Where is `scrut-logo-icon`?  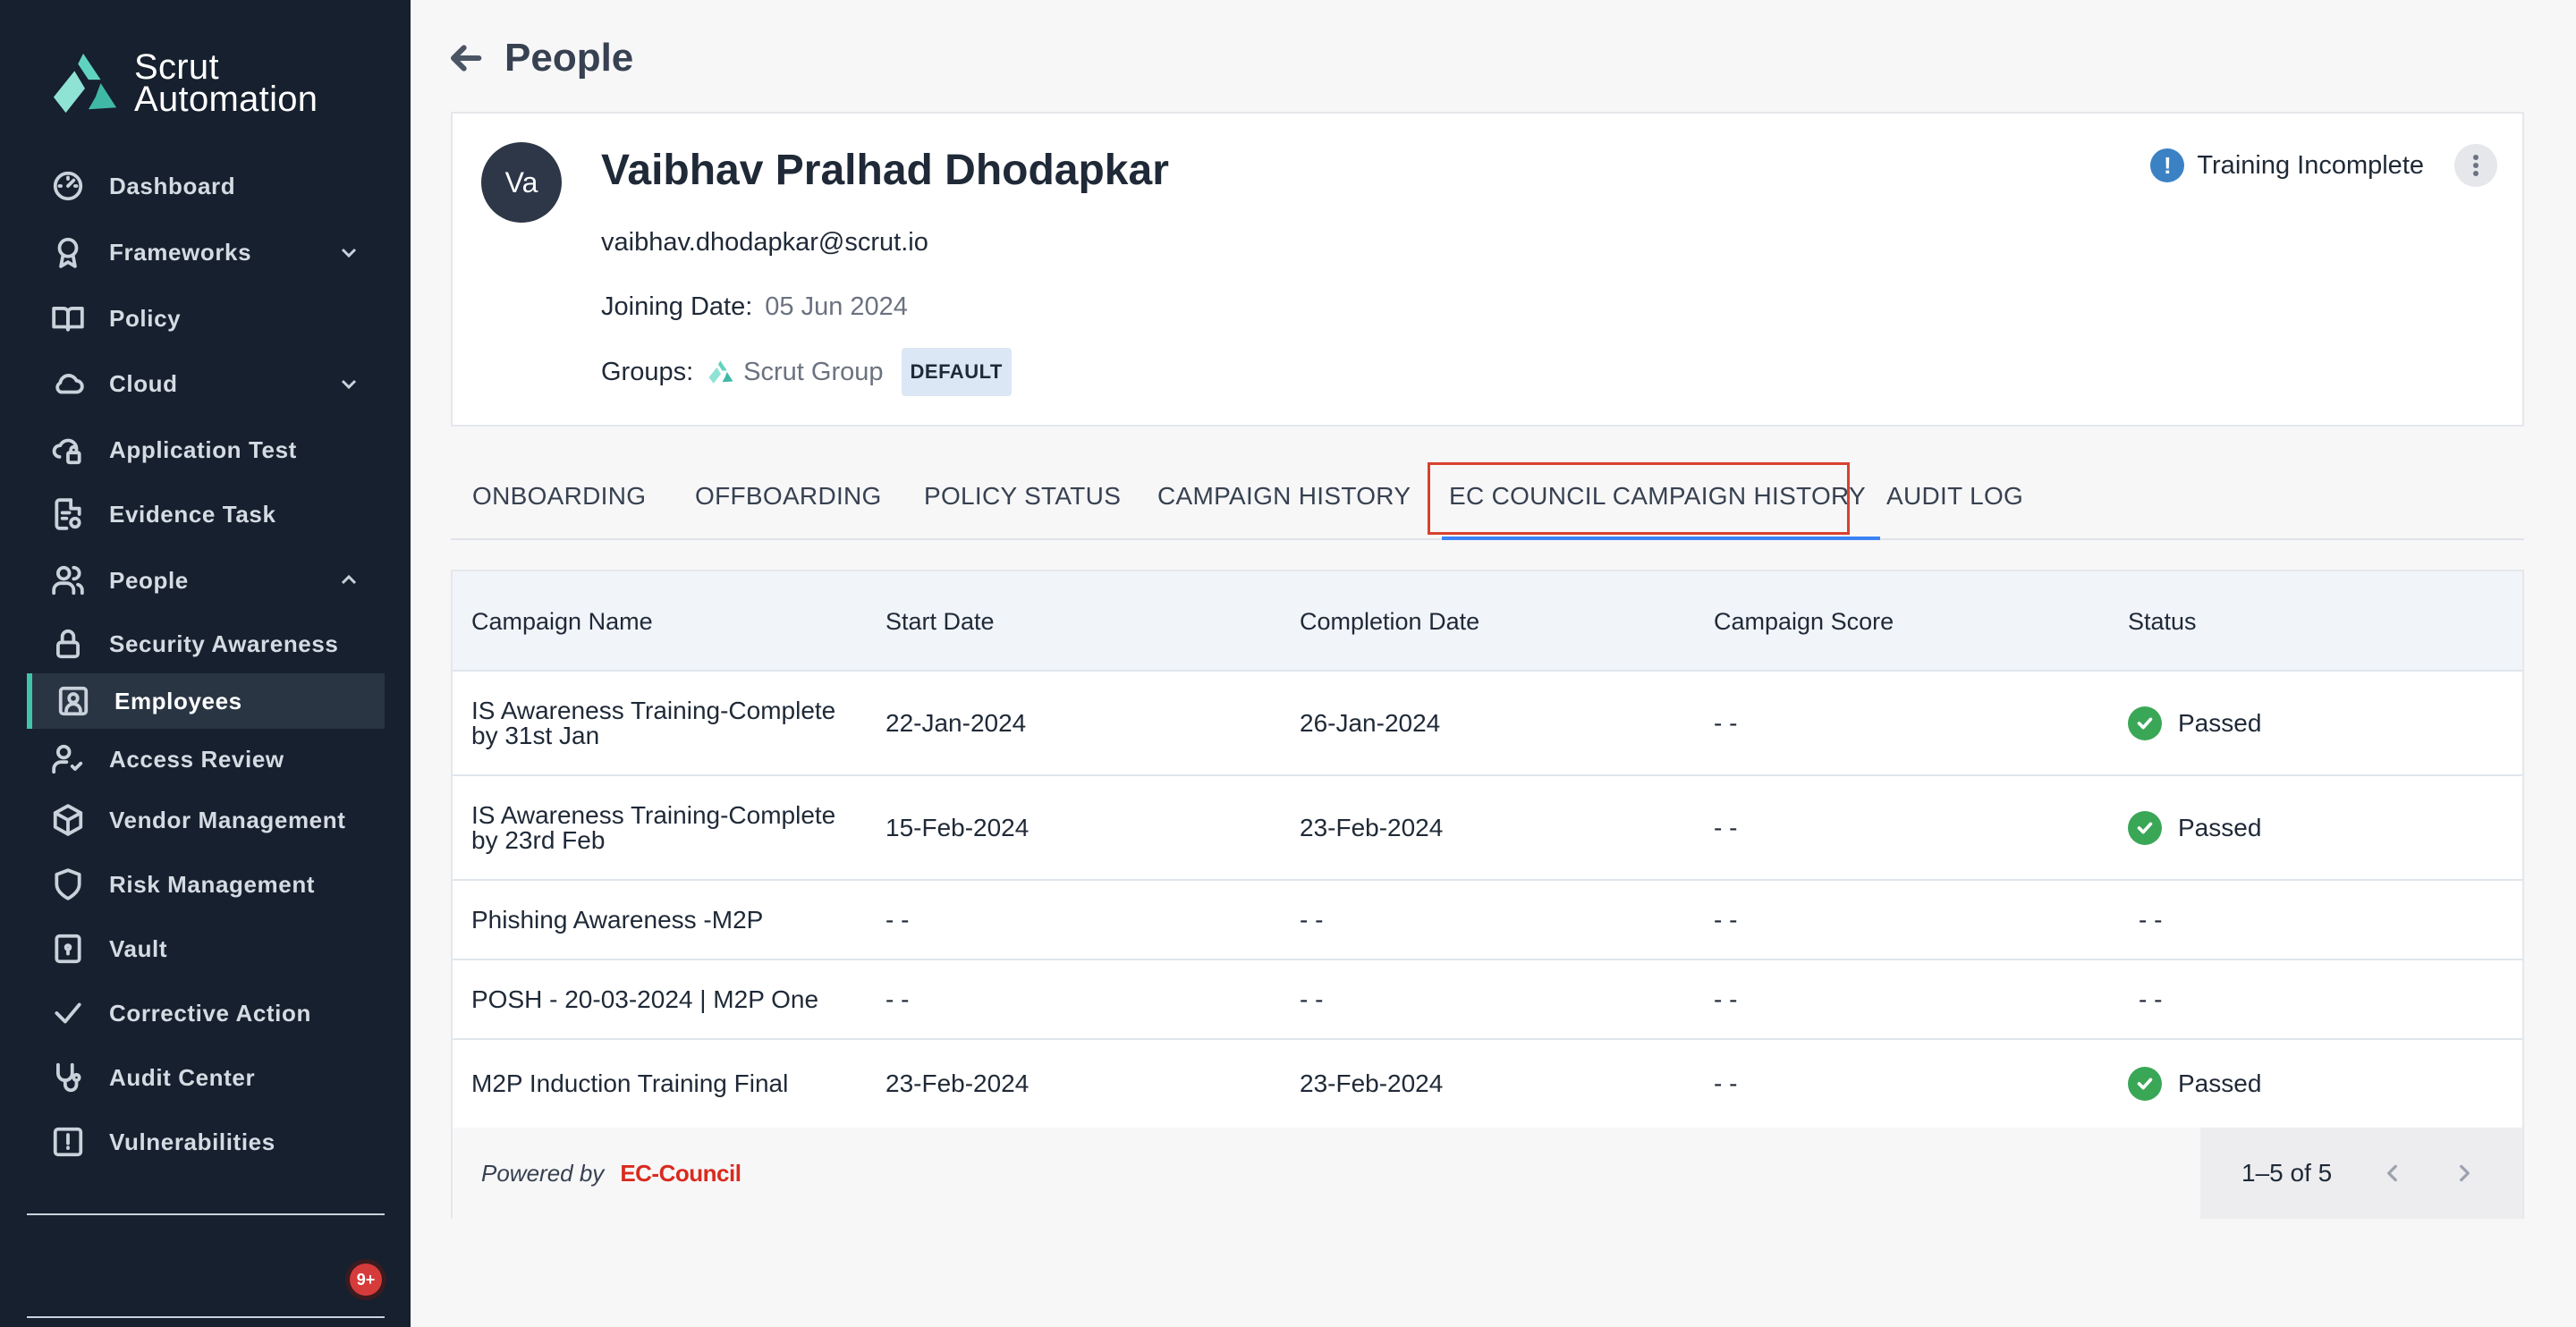 scrut-logo-icon is located at coordinates (85, 83).